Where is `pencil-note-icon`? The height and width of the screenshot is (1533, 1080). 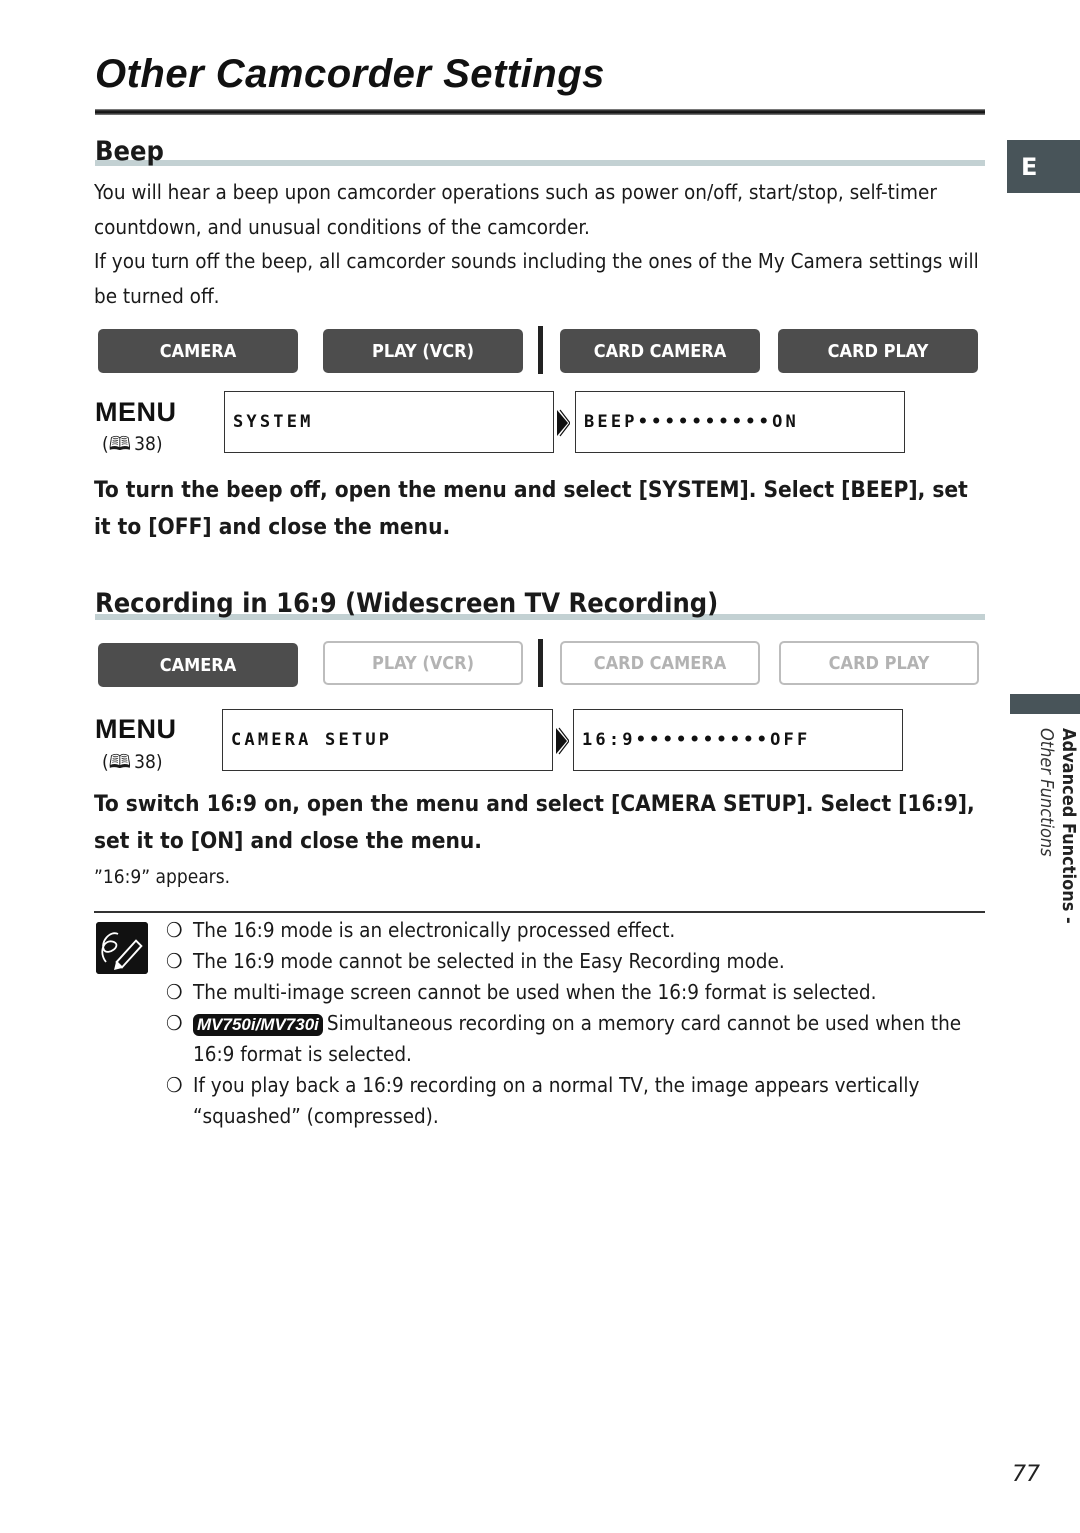
pencil-note-icon is located at coordinates (122, 948).